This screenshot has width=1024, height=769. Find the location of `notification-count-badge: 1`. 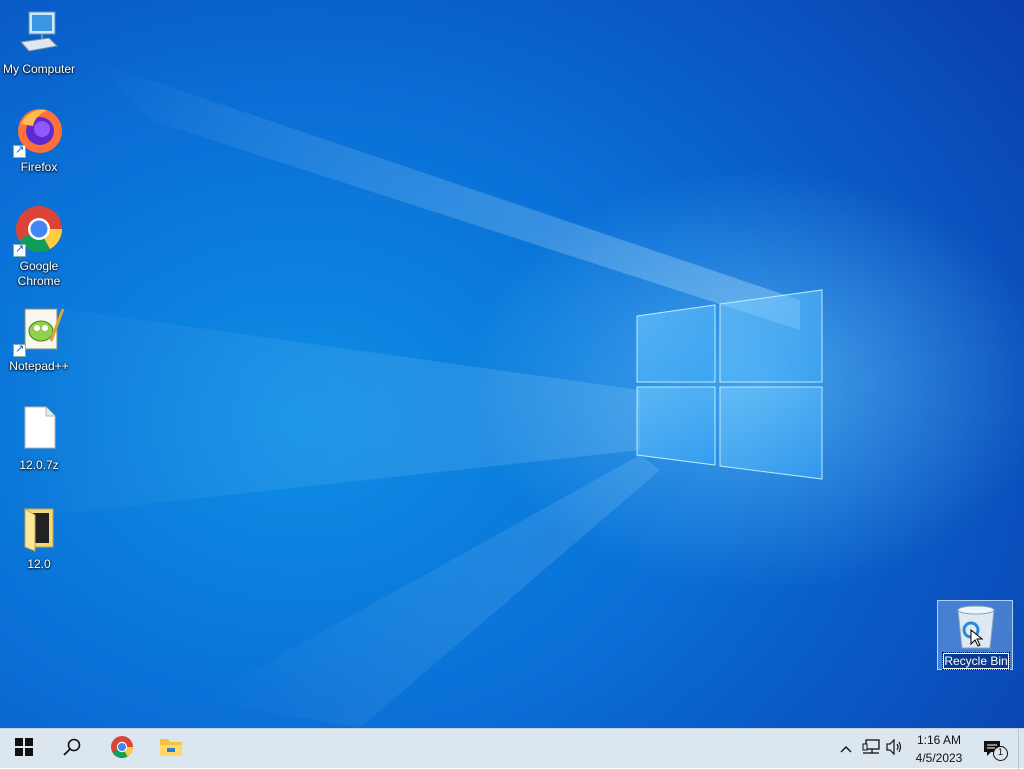

notification-count-badge: 1 is located at coordinates (1000, 753).